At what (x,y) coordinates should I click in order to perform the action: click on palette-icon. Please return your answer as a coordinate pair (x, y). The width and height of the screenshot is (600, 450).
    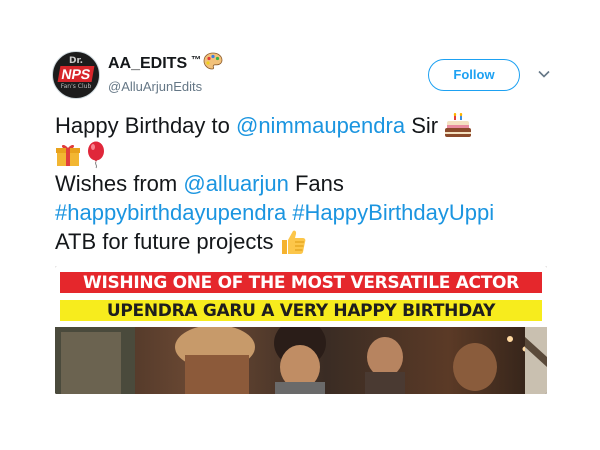
    Looking at the image, I should click on (213, 61).